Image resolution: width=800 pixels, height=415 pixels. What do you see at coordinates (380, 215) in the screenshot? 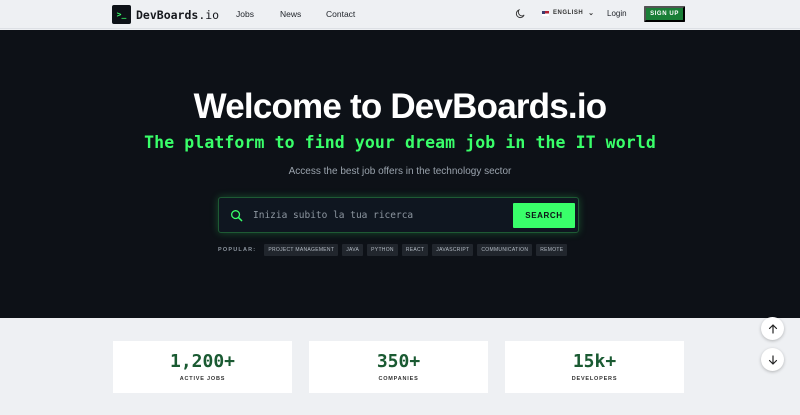
I see `search-input` at bounding box center [380, 215].